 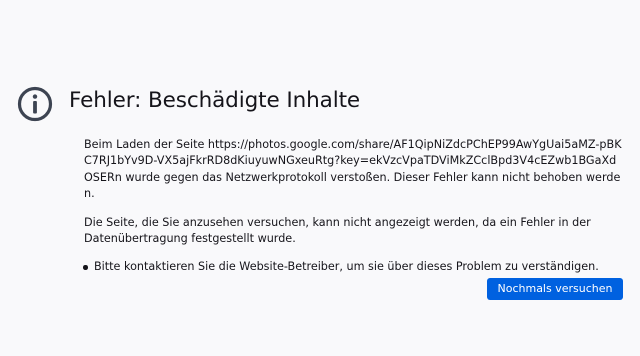 What do you see at coordinates (215, 100) in the screenshot?
I see `page-title: Fehler: Beschädigte Inhalte` at bounding box center [215, 100].